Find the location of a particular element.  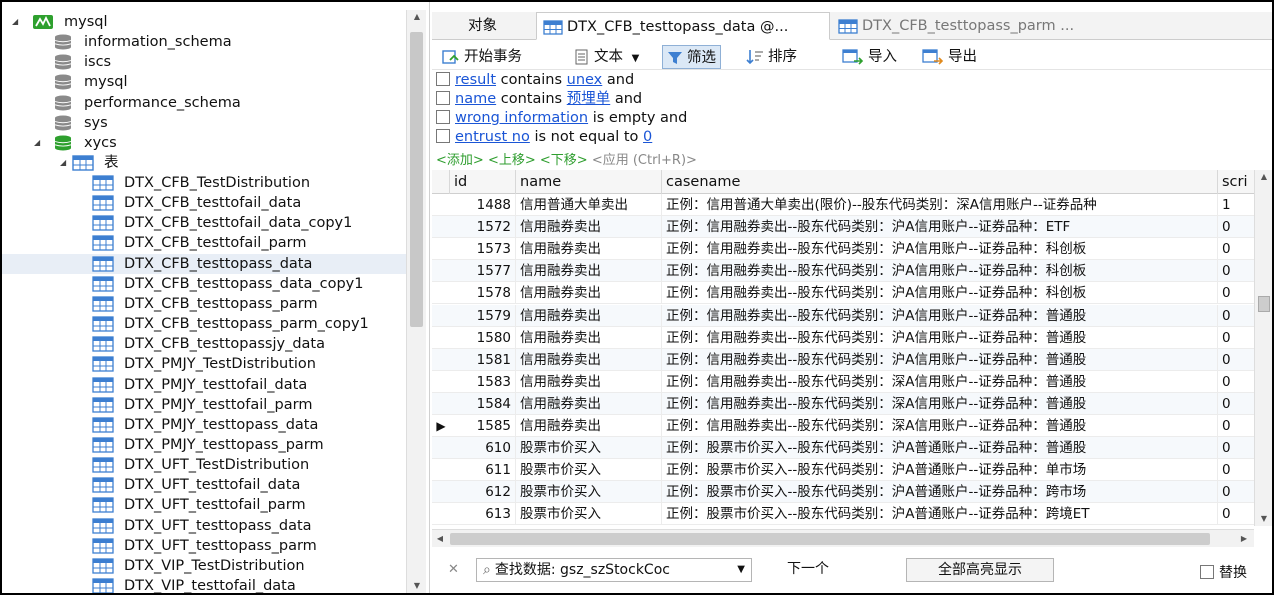

filter-operator: contains is located at coordinates (531, 99).